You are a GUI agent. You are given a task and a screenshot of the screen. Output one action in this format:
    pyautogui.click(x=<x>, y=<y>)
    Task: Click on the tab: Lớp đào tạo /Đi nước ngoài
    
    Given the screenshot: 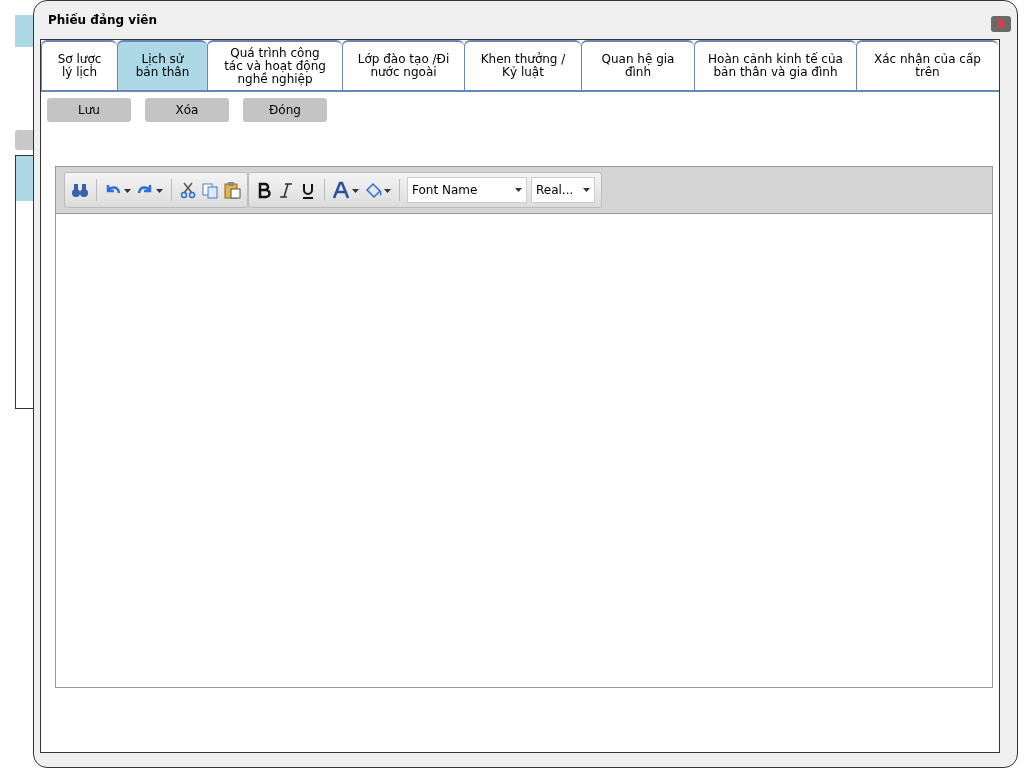 What is the action you would take?
    pyautogui.click(x=403, y=65)
    